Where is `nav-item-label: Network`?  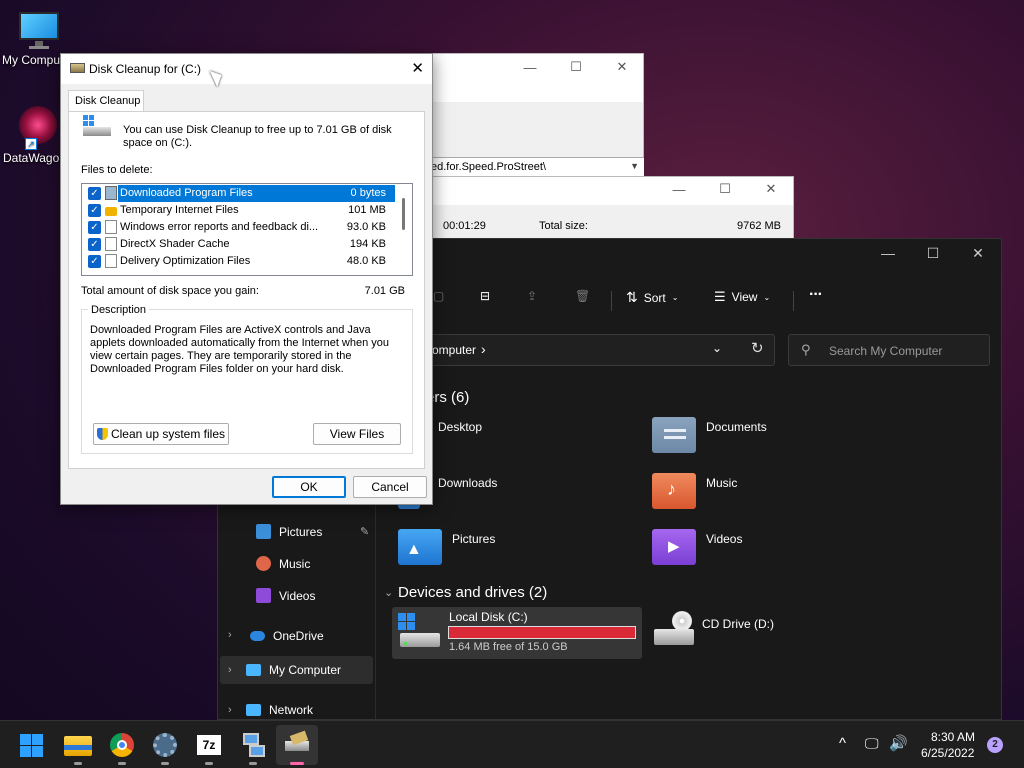
nav-item-label: Network is located at coordinates (291, 710).